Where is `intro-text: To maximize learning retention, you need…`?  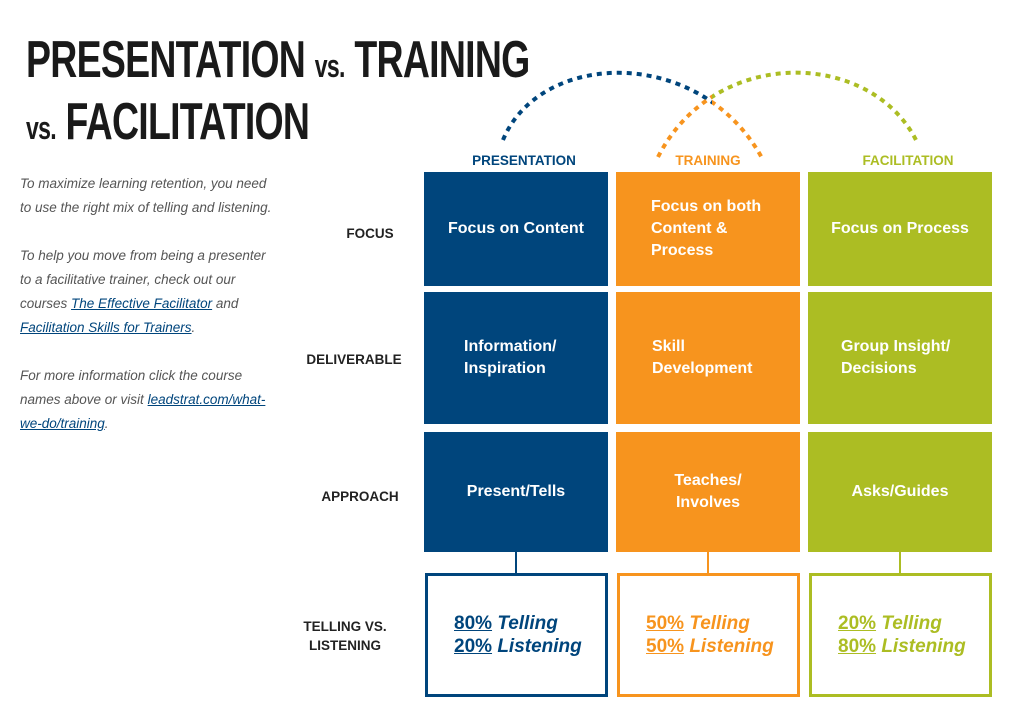
intro-text: To maximize learning retention, you need… is located at coordinates (150, 316).